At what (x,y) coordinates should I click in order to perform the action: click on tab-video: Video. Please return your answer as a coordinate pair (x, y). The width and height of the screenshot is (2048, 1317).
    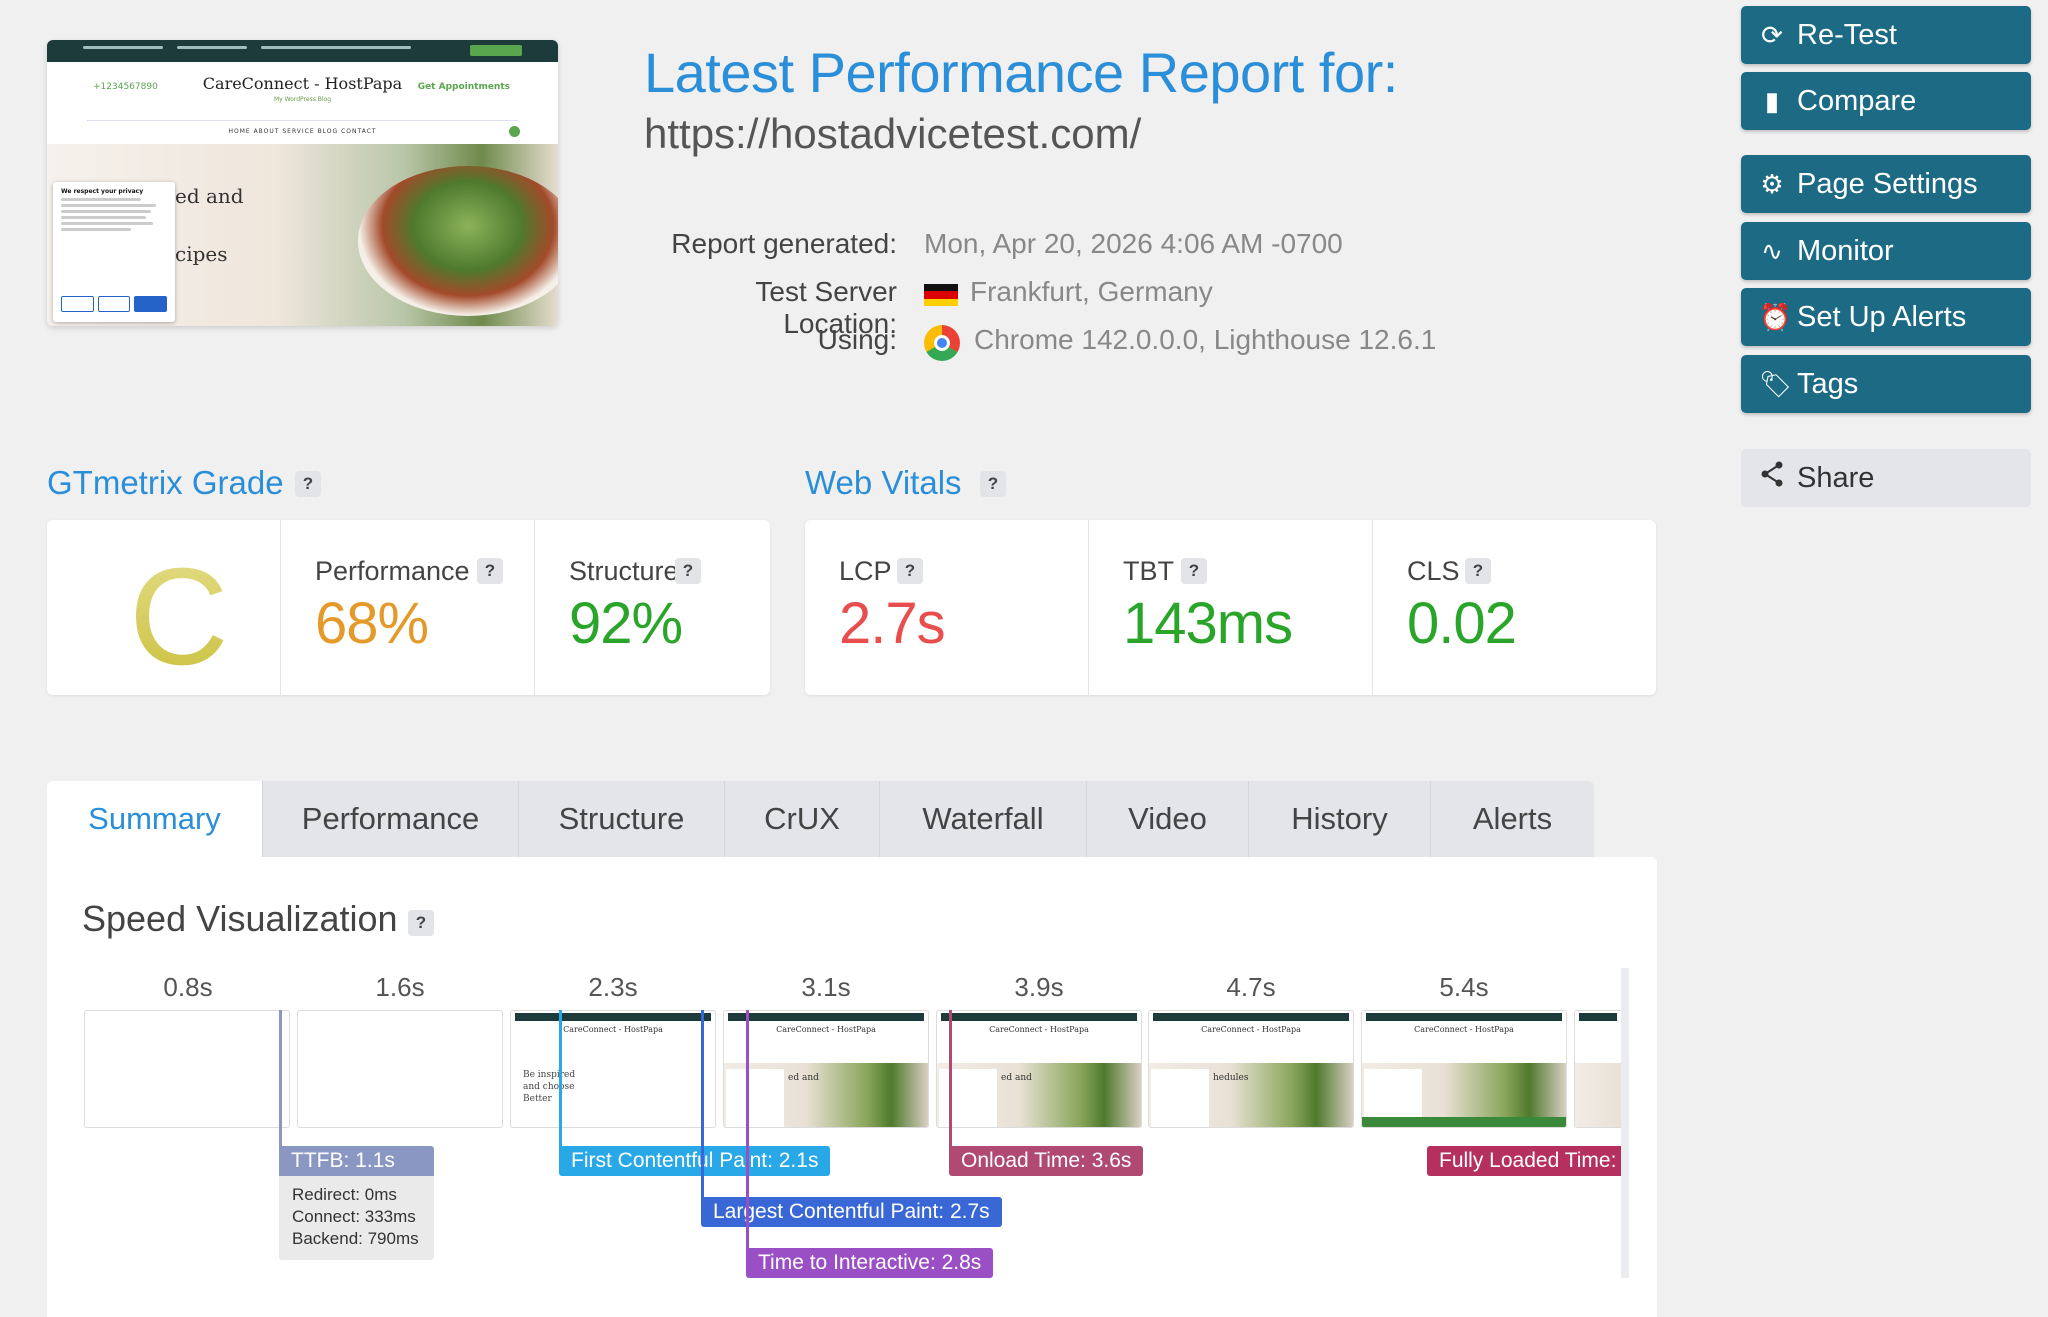
    Looking at the image, I should click on (1167, 819).